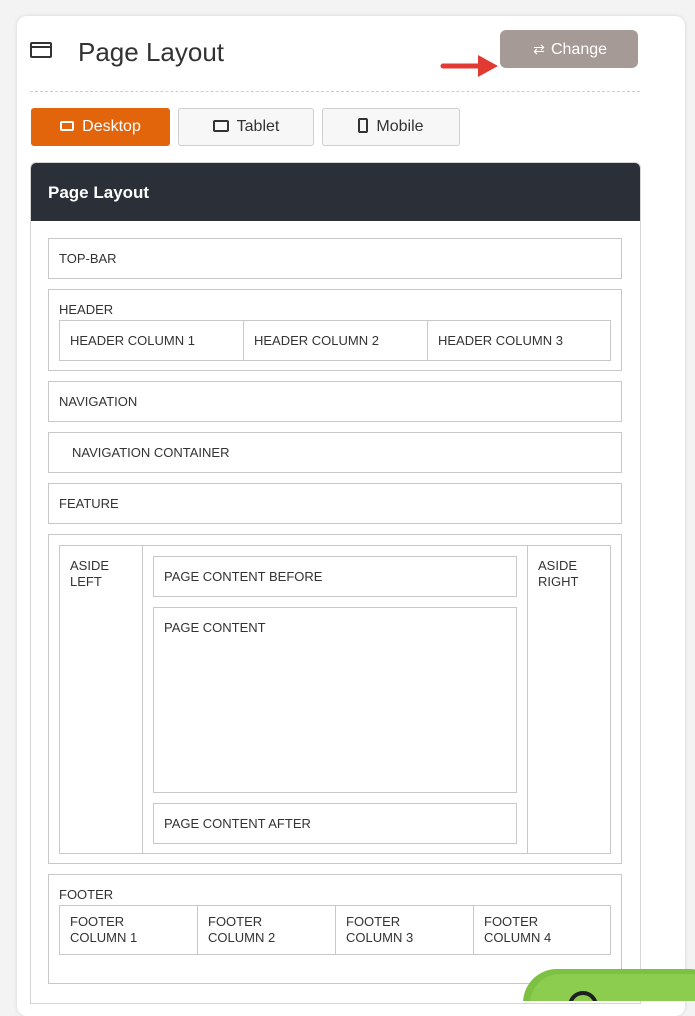  I want to click on region-label: TOP-BAR, so click(88, 258).